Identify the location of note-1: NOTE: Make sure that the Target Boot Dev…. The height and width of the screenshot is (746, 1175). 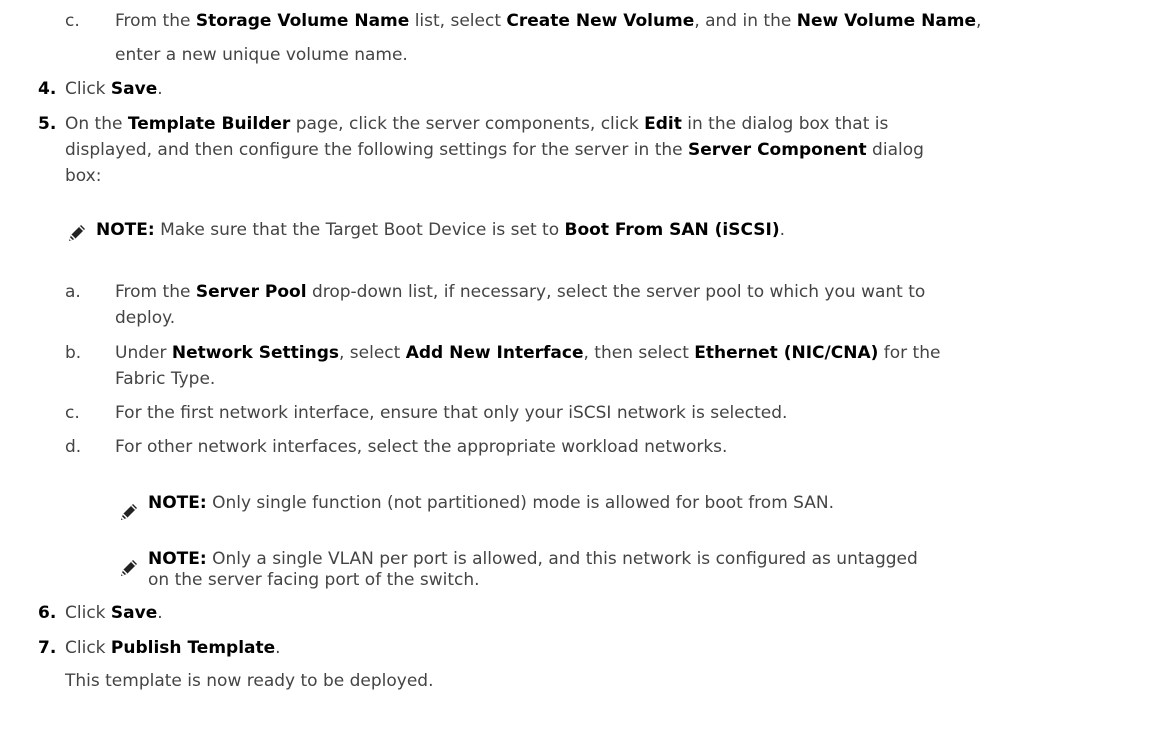
(440, 230).